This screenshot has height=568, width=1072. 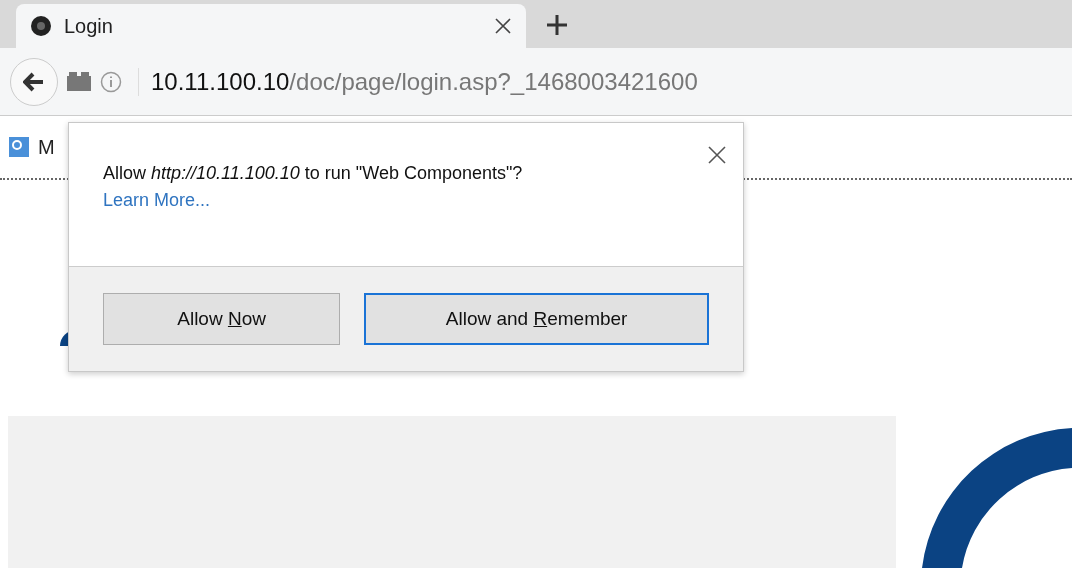 I want to click on info-icon, so click(x=111, y=81).